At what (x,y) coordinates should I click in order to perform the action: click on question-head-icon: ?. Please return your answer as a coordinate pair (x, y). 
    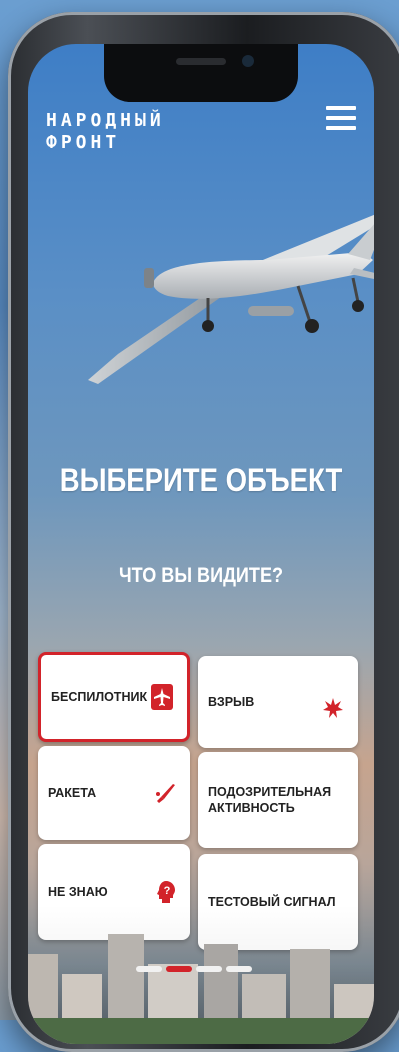
    Looking at the image, I should click on (166, 892).